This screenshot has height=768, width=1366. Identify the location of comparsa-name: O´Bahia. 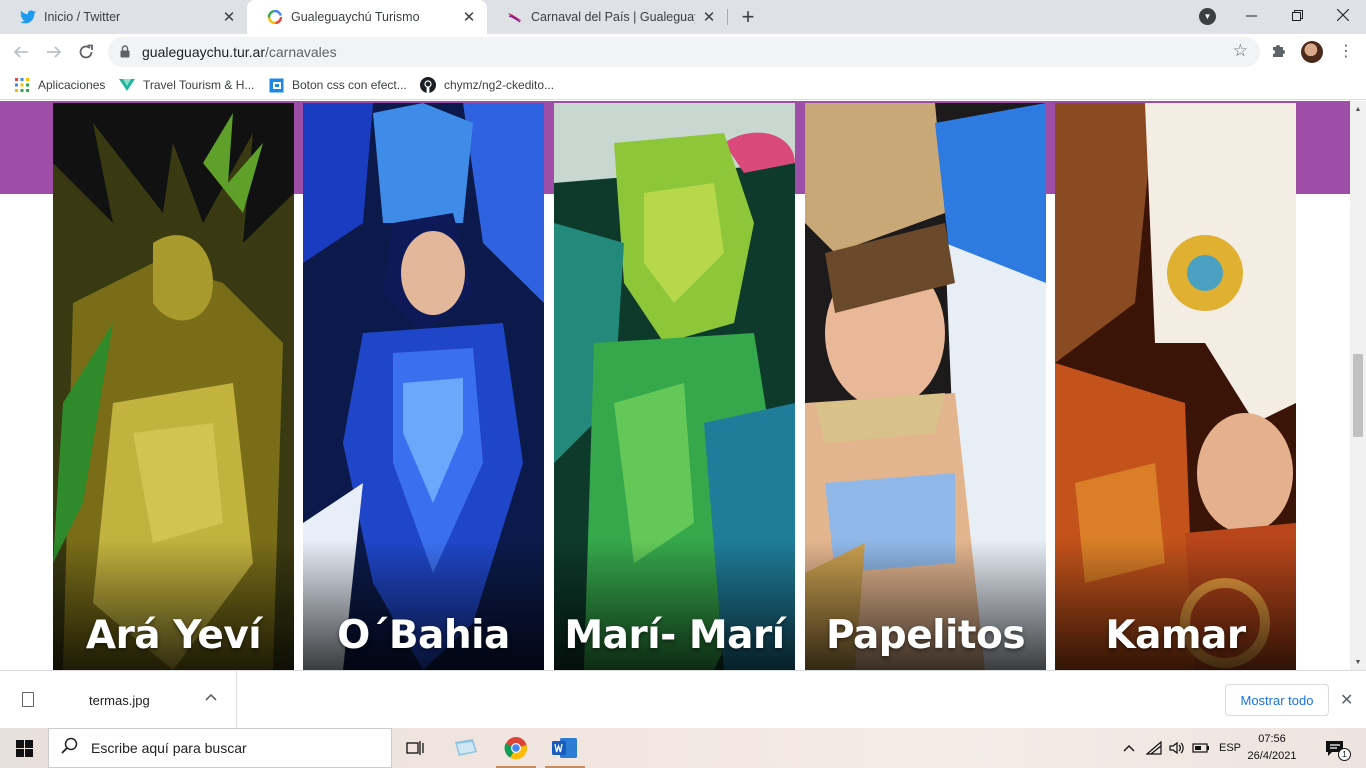
(423, 635).